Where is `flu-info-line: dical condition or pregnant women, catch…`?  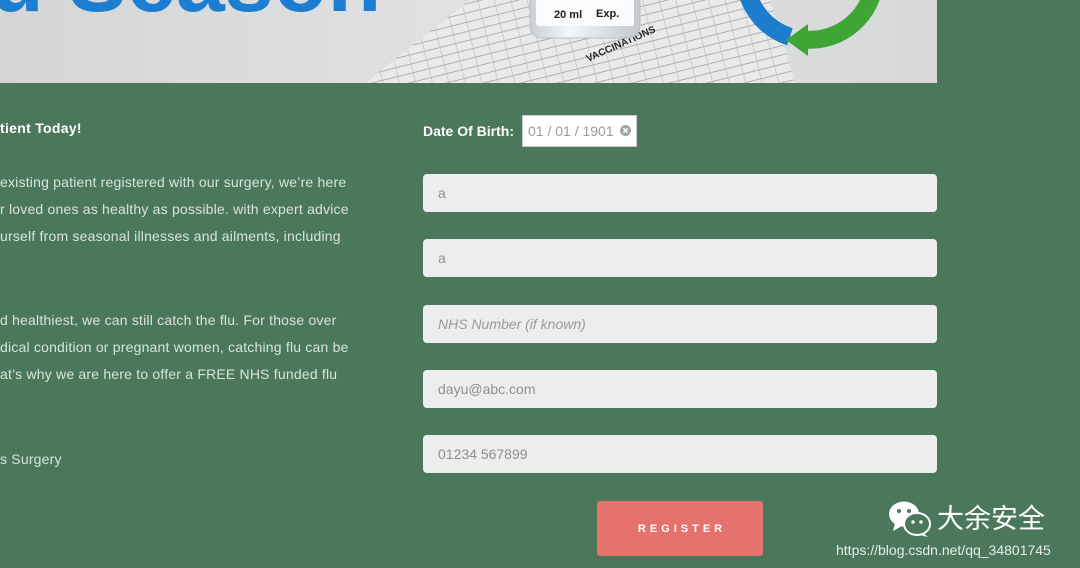
flu-info-line: dical condition or pregnant women, catch… is located at coordinates (174, 347).